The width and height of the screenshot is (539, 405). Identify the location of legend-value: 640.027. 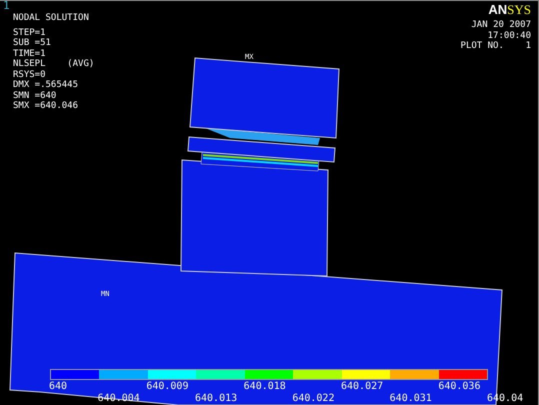
(362, 386).